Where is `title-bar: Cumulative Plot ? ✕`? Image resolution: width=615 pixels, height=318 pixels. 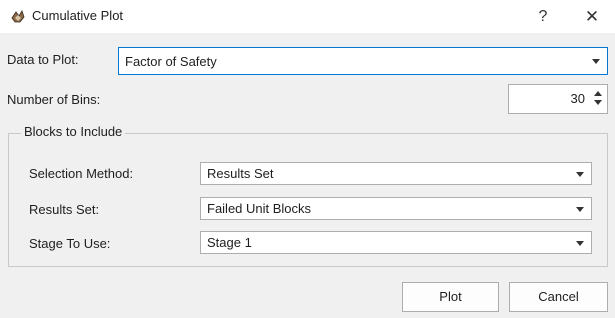 title-bar: Cumulative Plot ? ✕ is located at coordinates (307, 16).